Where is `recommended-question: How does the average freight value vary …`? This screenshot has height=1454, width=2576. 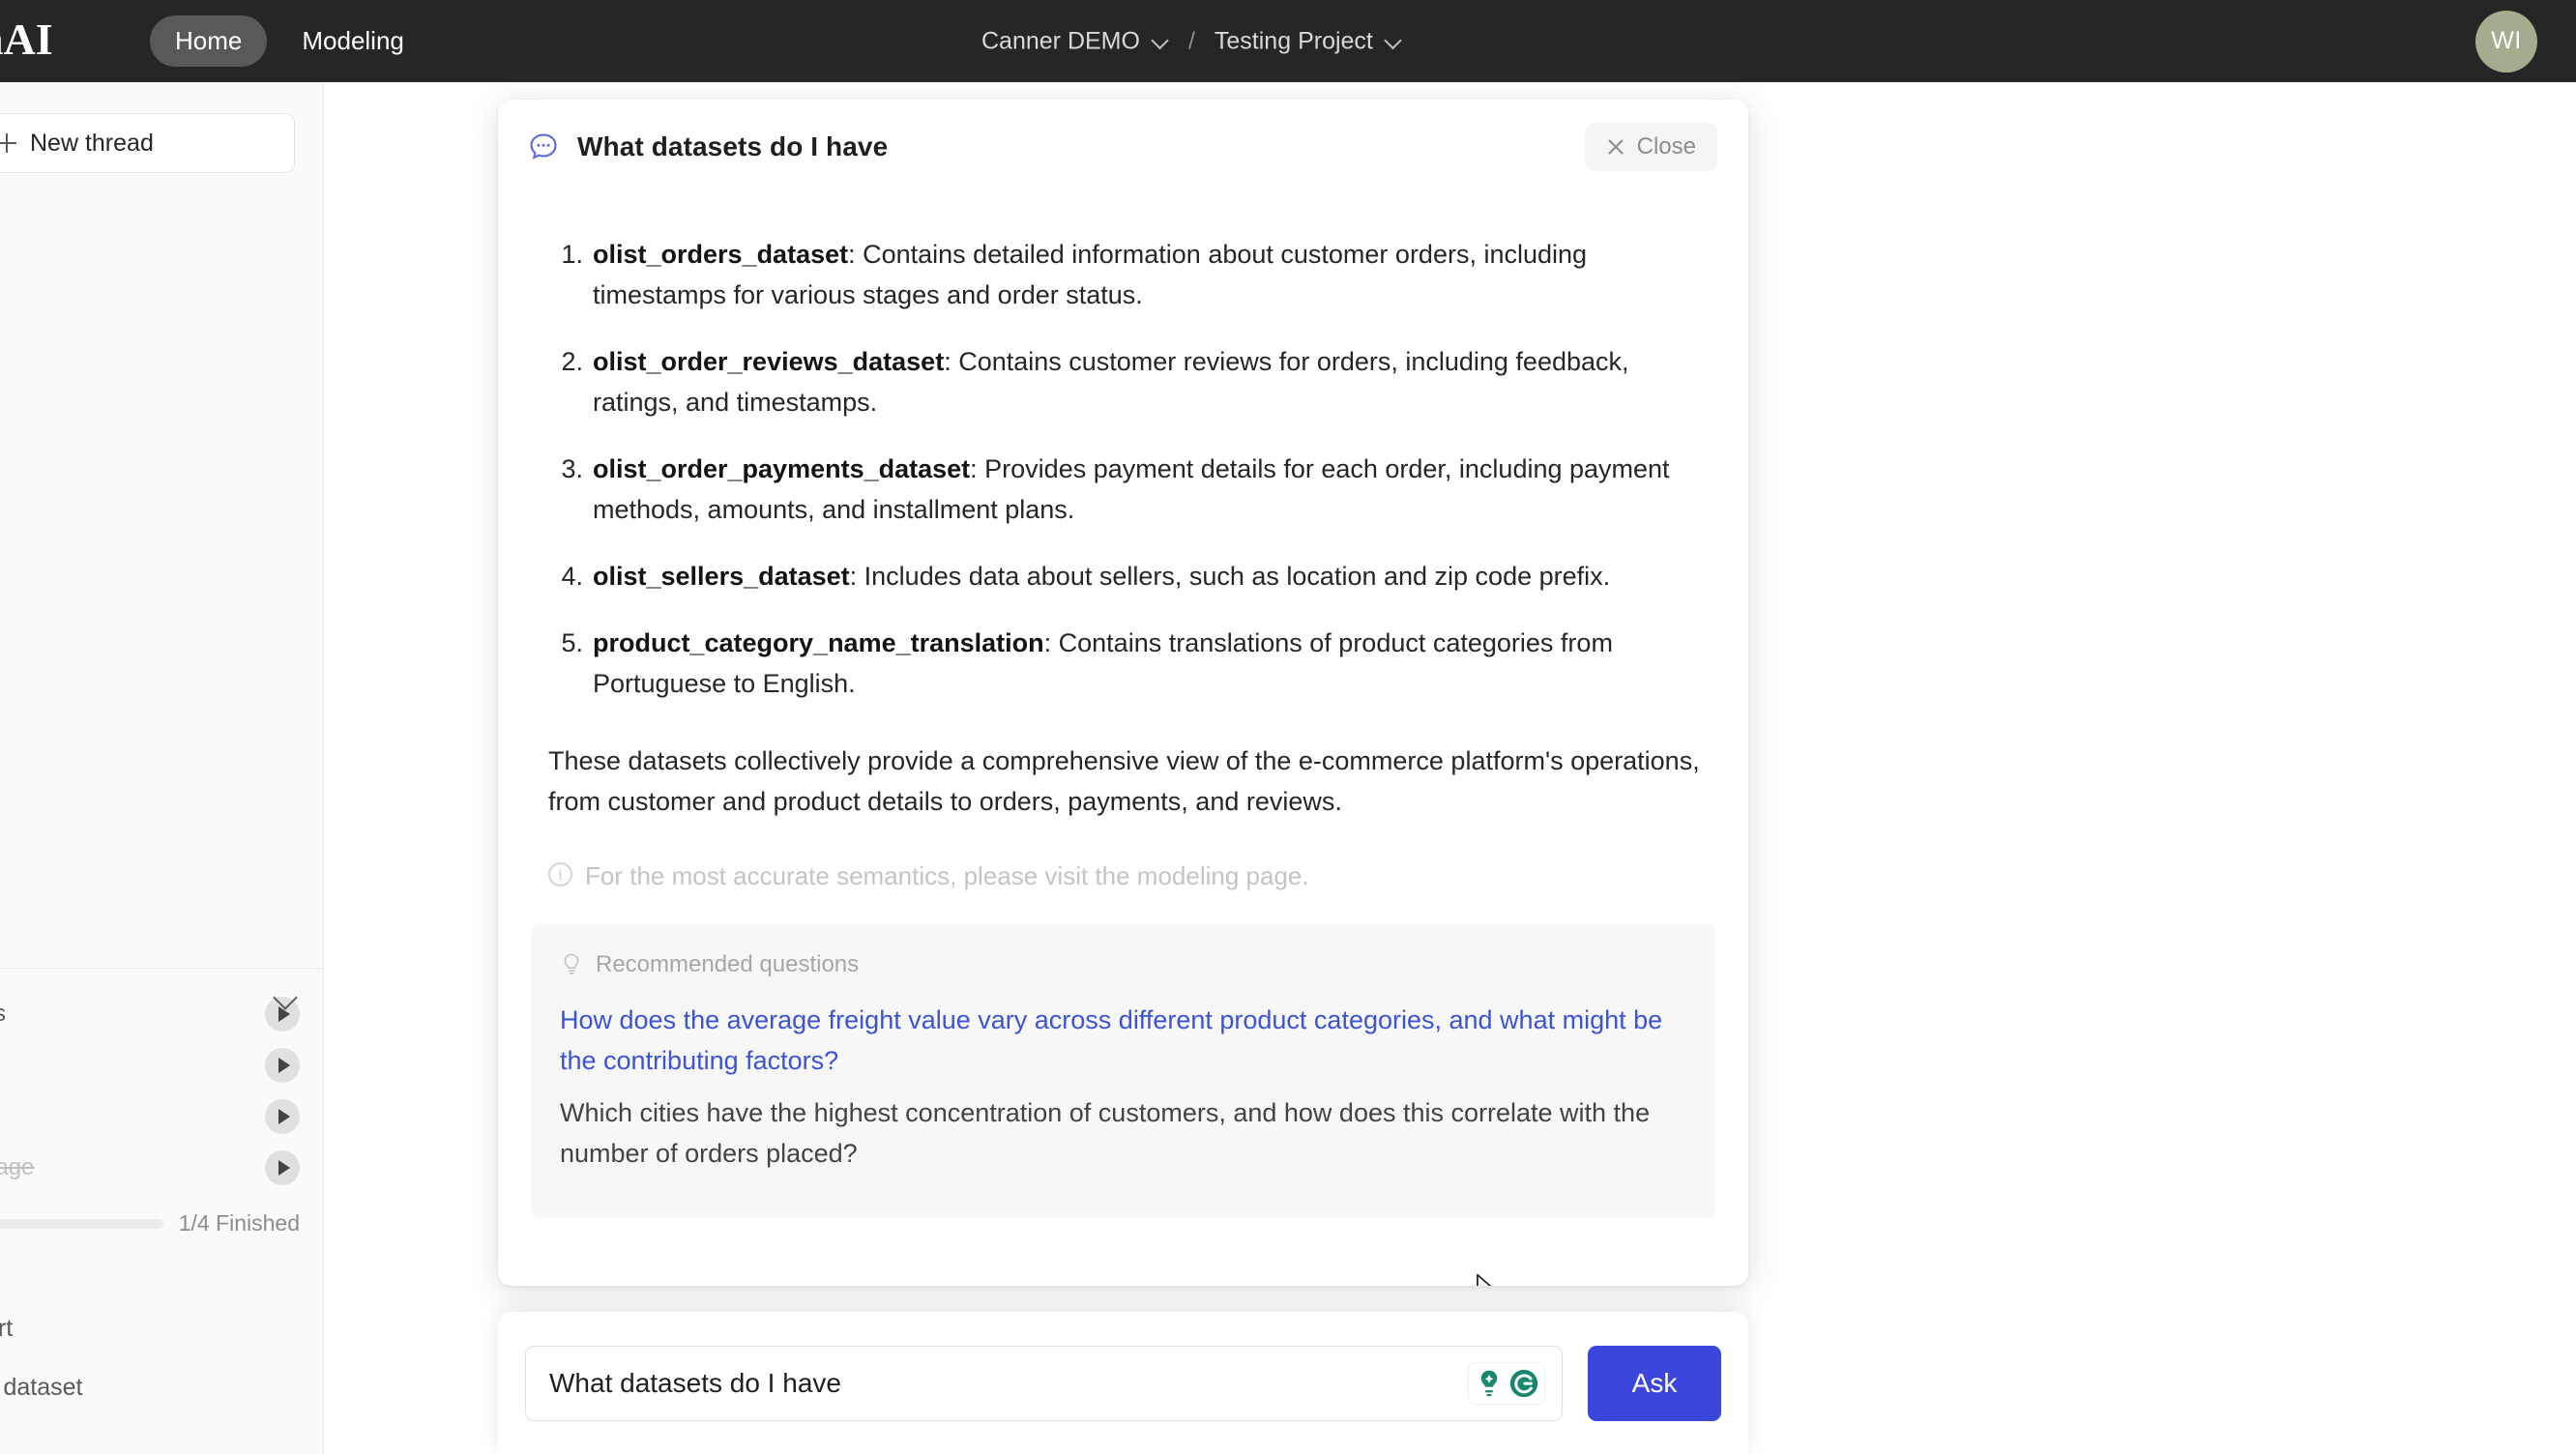 recommended-question: How does the average freight value vary … is located at coordinates (1123, 1041).